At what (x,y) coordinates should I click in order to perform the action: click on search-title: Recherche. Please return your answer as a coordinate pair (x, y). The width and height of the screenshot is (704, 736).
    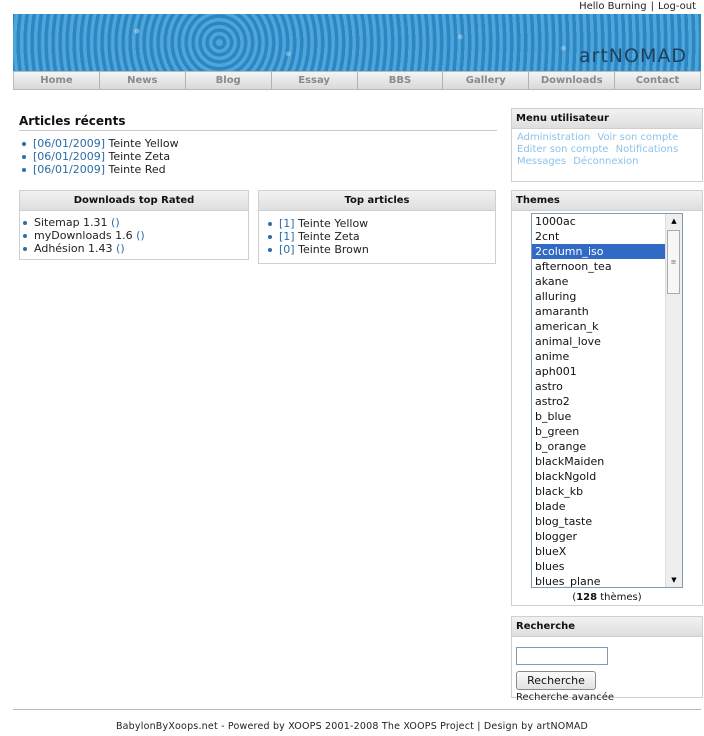
    Looking at the image, I should click on (607, 627).